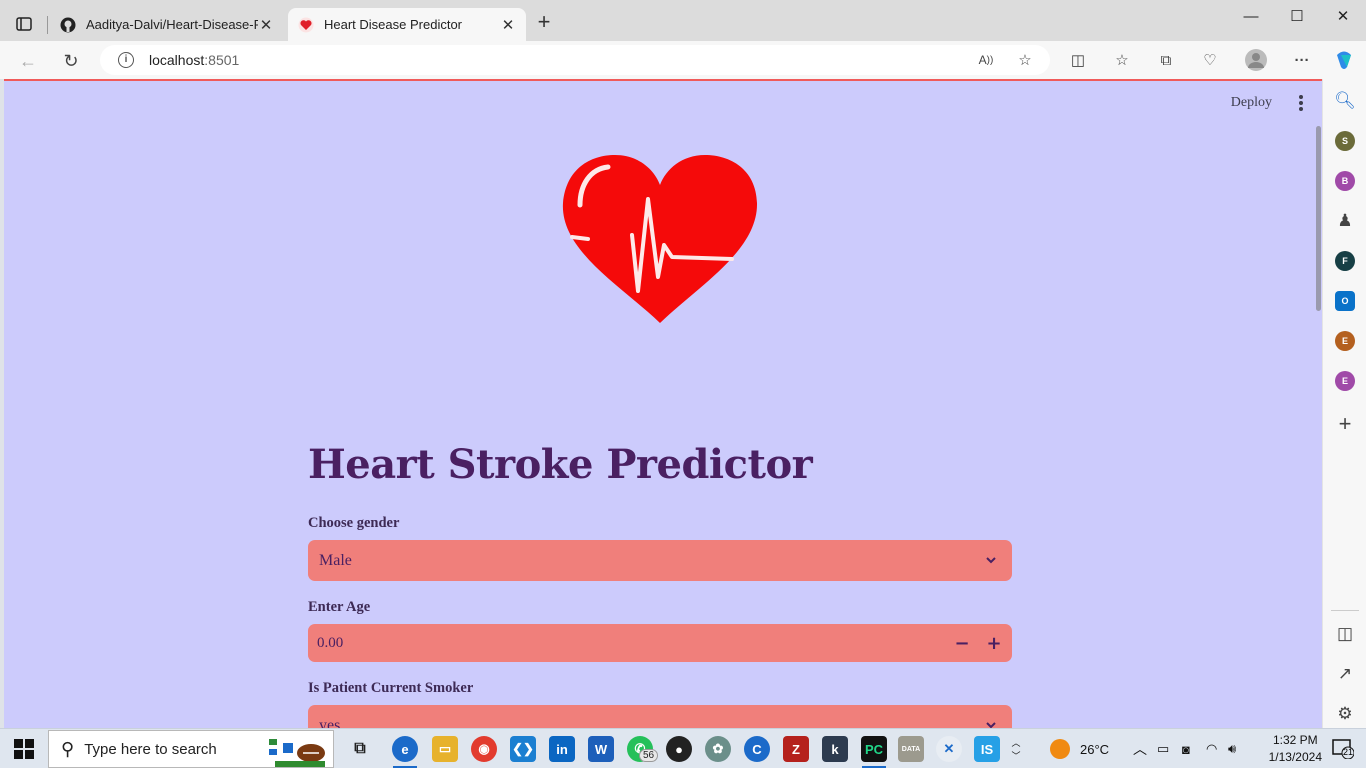 The height and width of the screenshot is (768, 1366). I want to click on smoker-select: yes, so click(660, 716).